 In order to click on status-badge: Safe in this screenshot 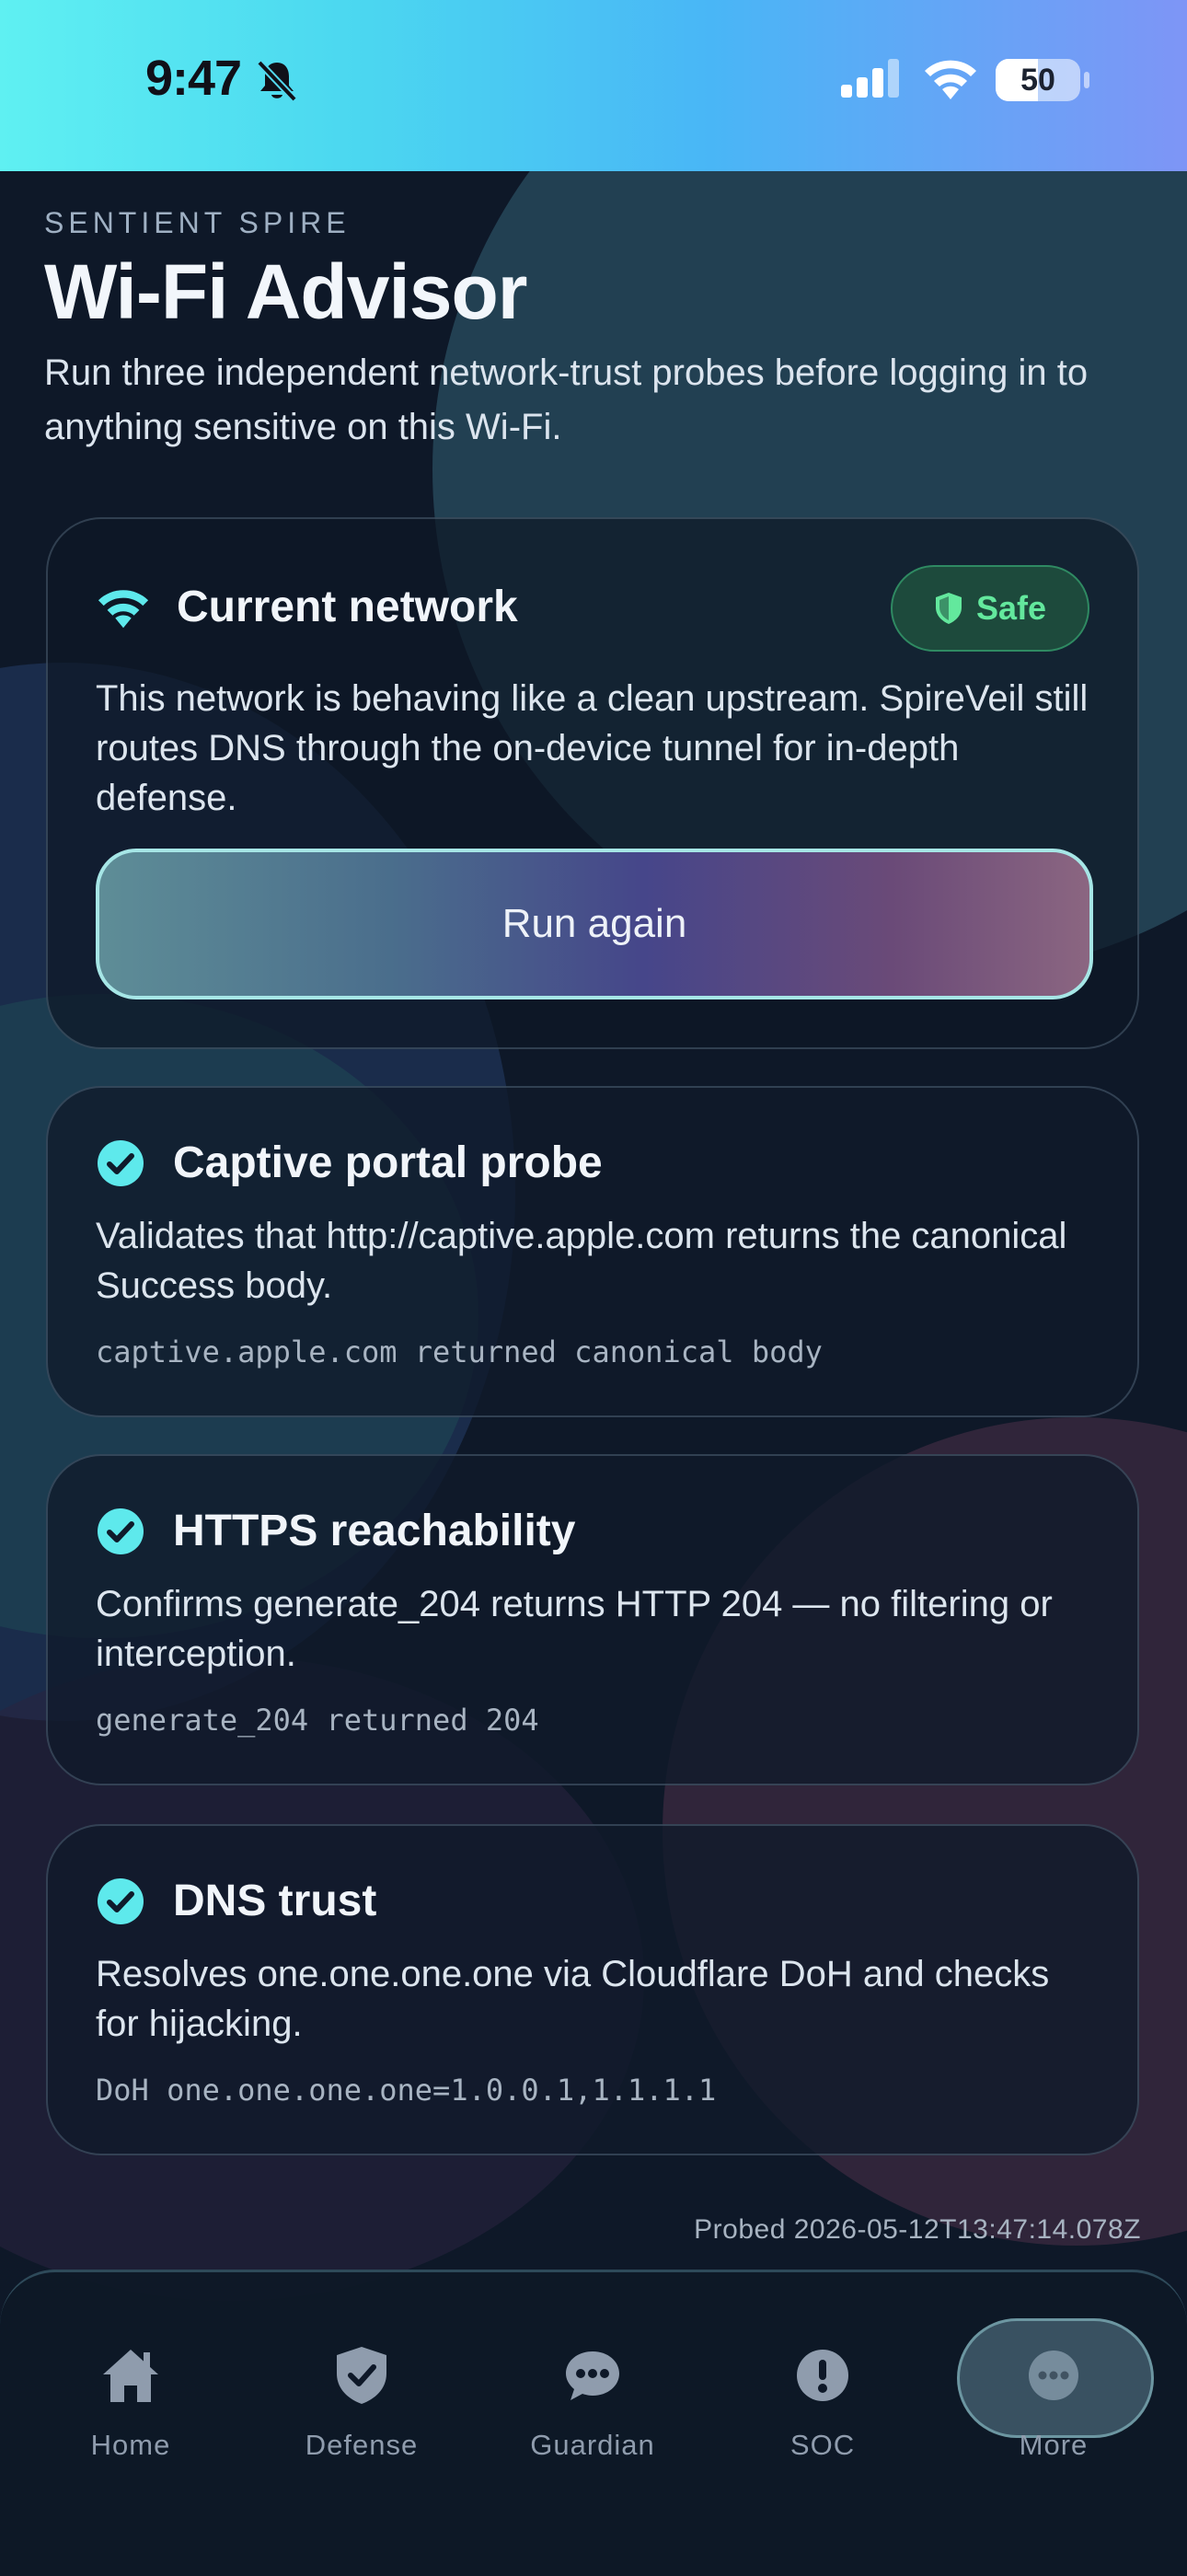, I will do `click(990, 608)`.